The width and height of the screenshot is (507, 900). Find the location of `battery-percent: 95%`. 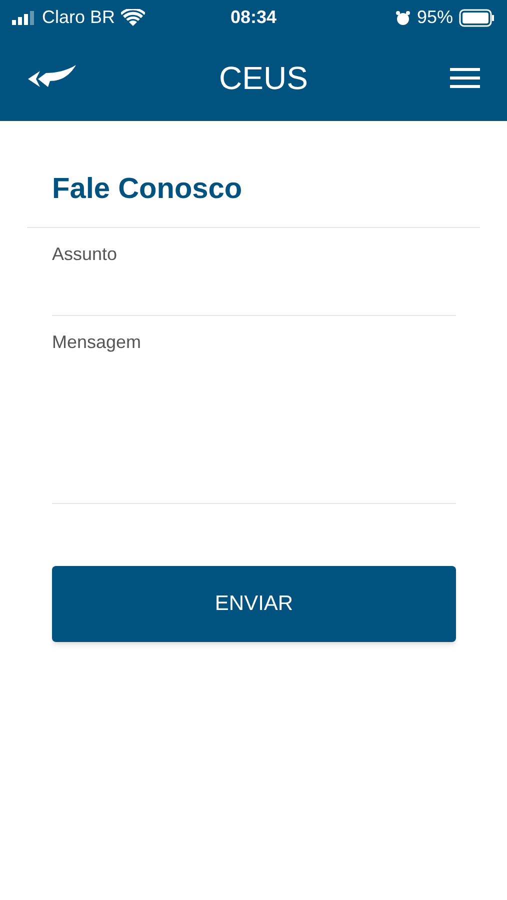

battery-percent: 95% is located at coordinates (434, 17).